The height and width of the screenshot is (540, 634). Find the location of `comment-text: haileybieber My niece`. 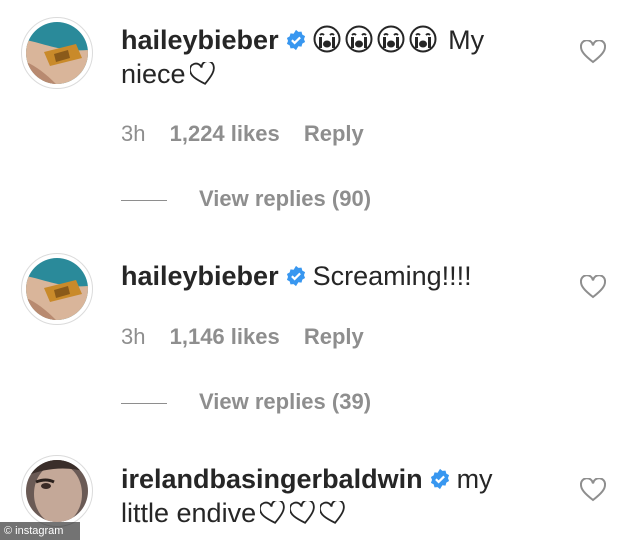

comment-text: haileybieber My niece is located at coordinates (326, 57).